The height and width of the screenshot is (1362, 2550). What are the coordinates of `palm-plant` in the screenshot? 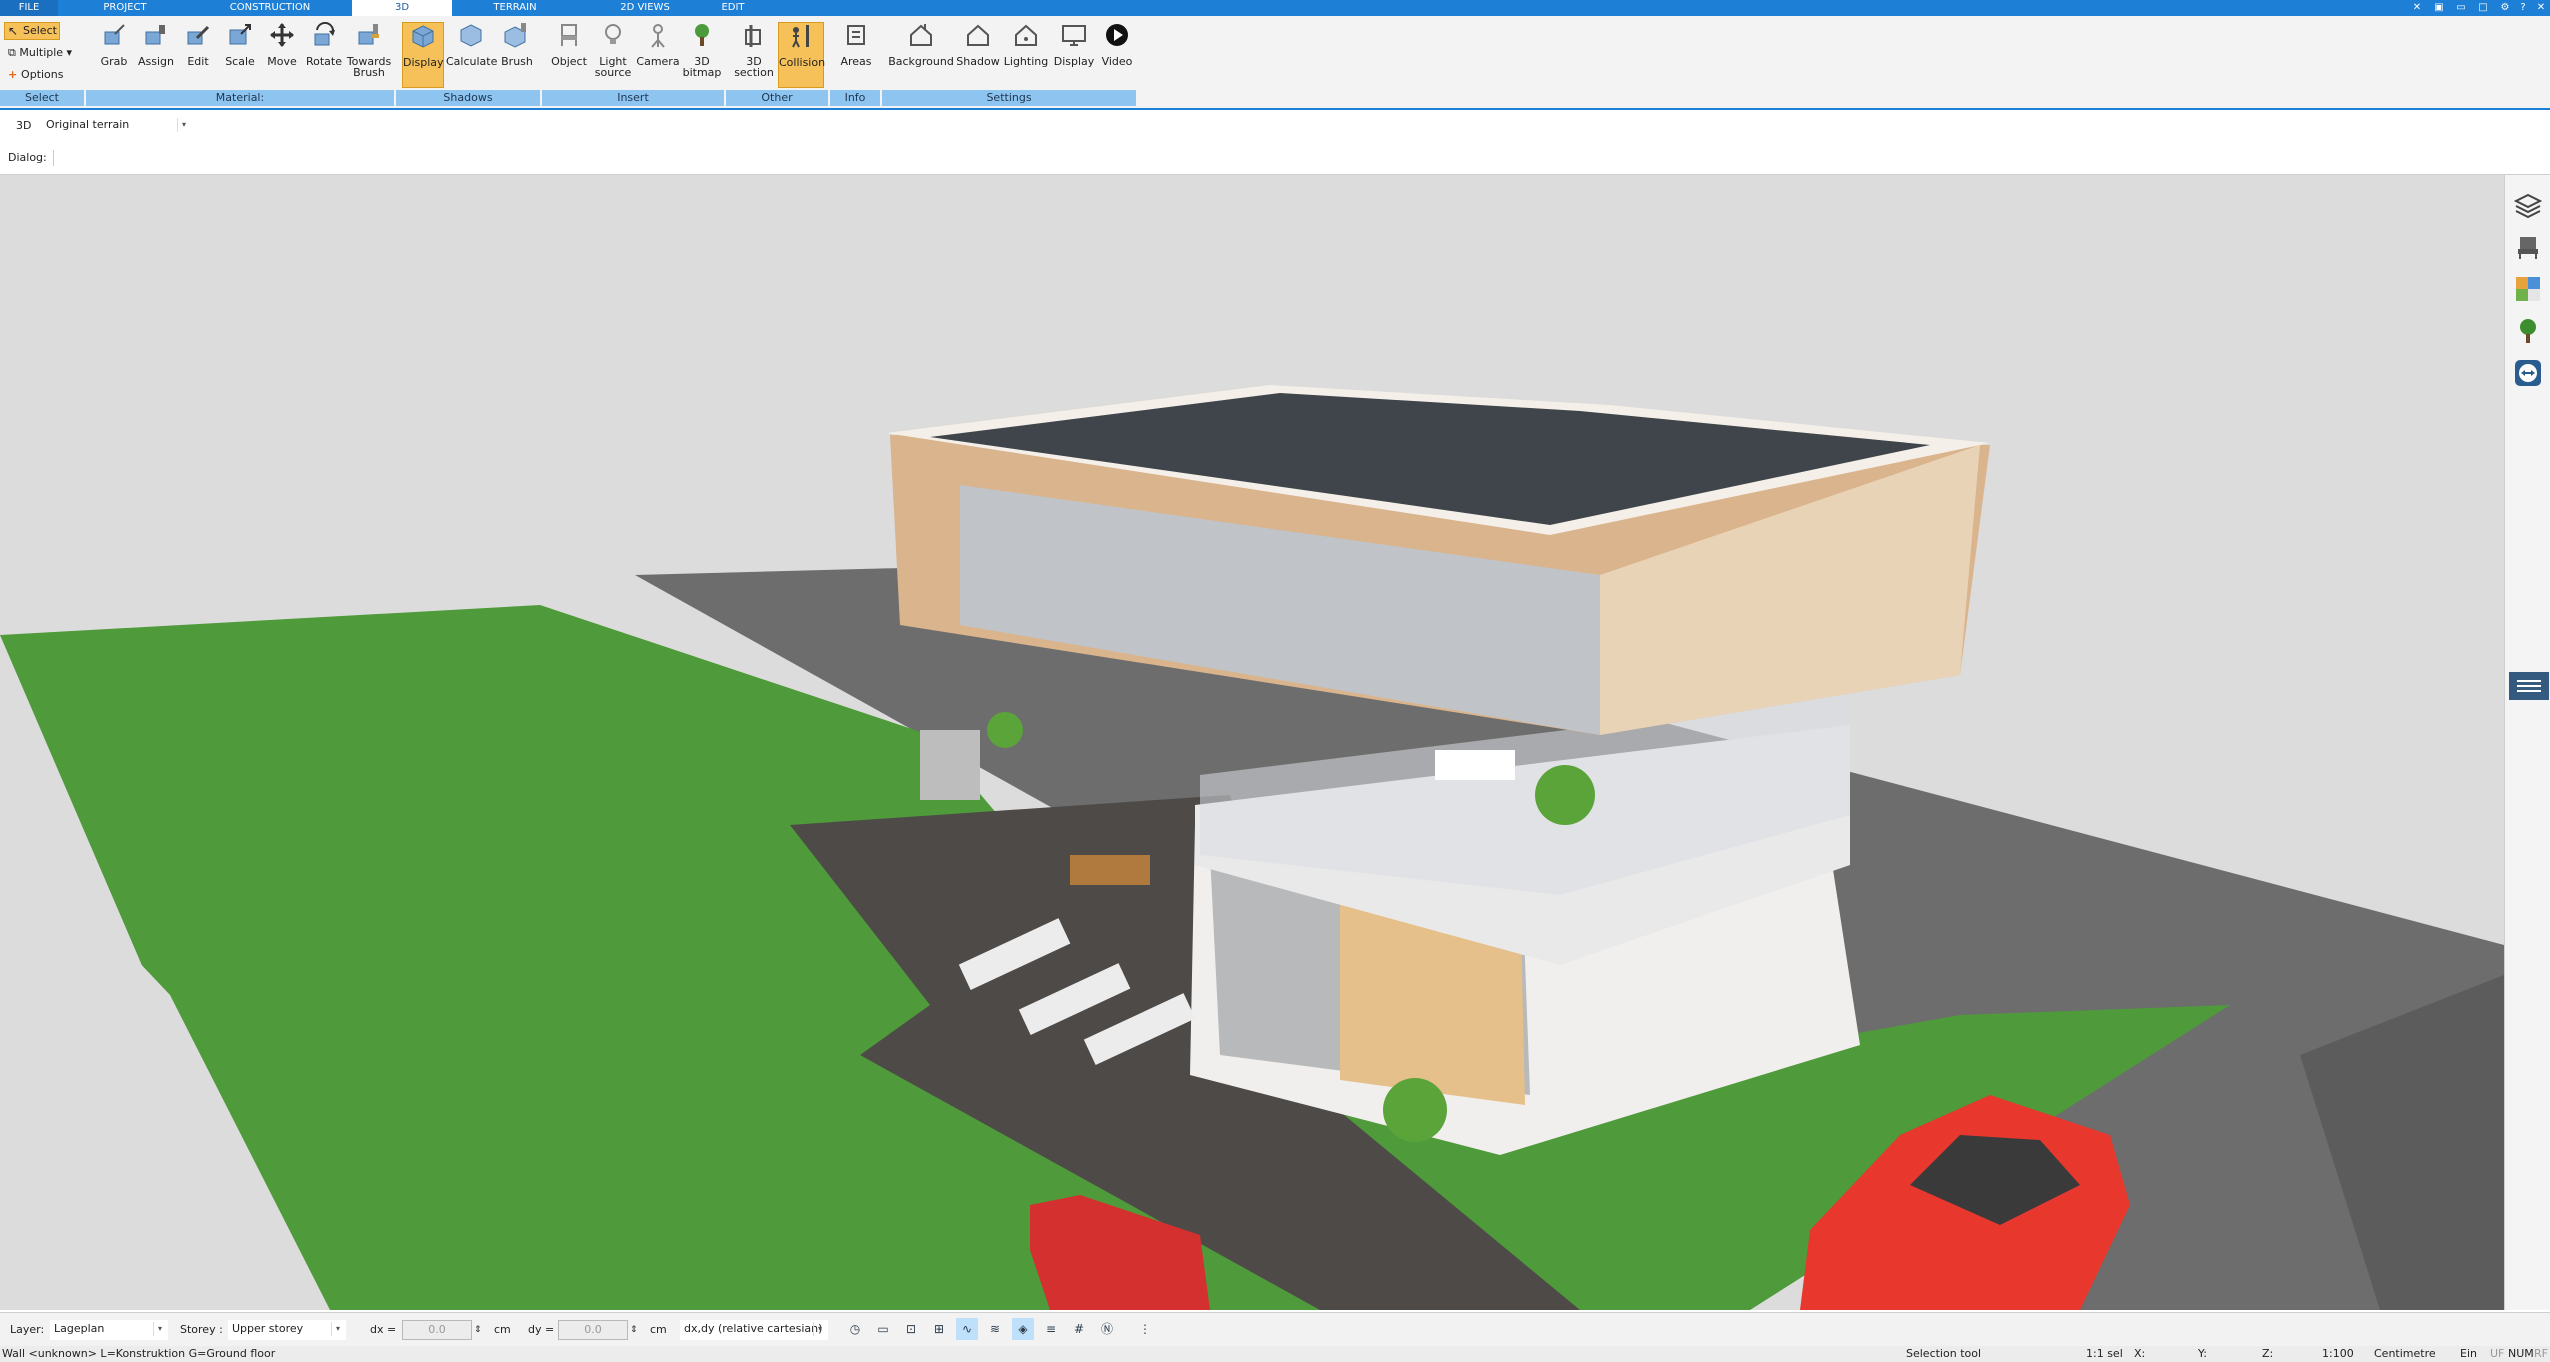 It's located at (1415, 1110).